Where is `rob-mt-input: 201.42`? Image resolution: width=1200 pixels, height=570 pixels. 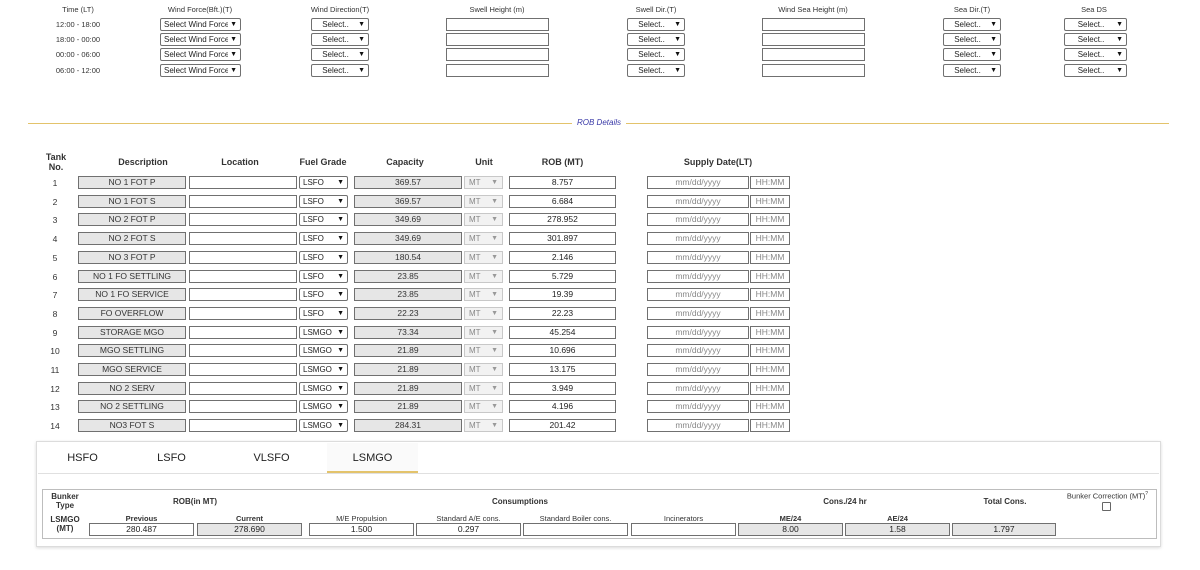
rob-mt-input: 201.42 is located at coordinates (562, 426).